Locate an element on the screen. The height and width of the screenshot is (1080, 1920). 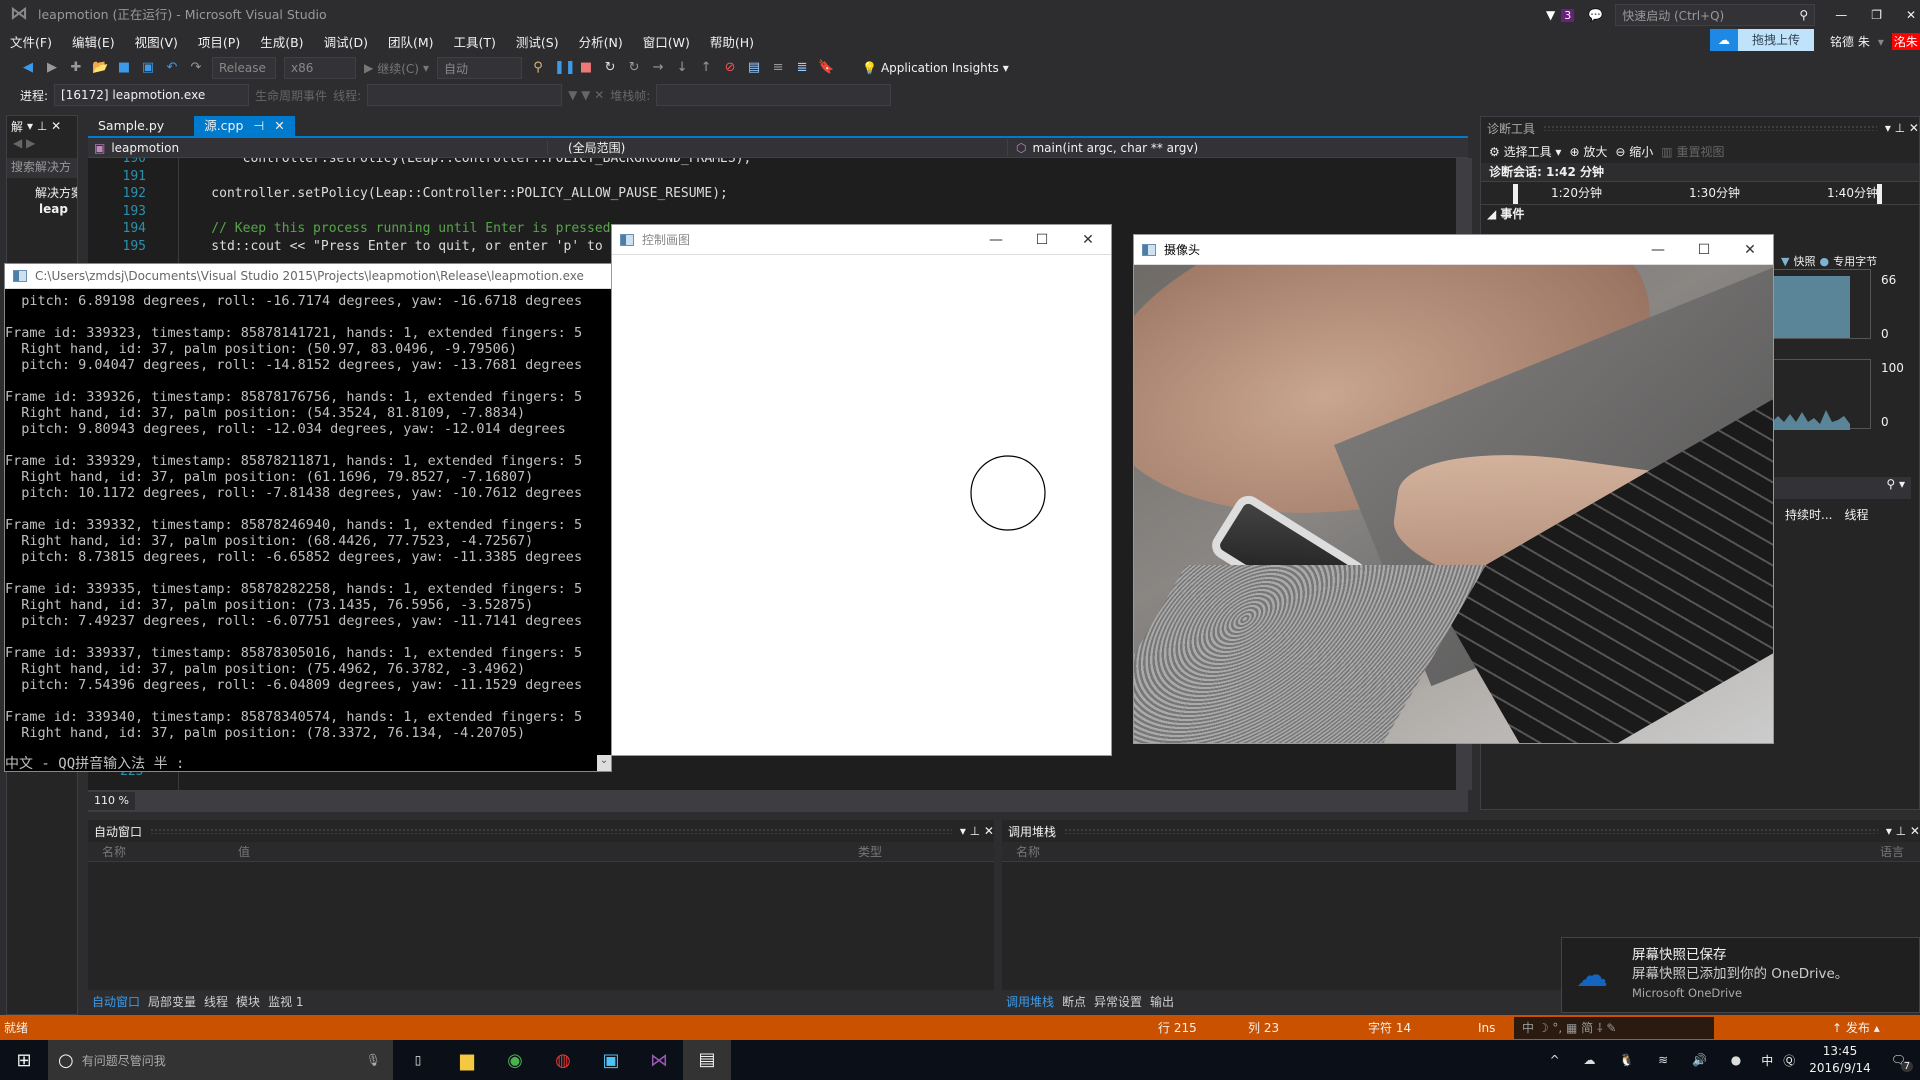
menu-view: 视图(V) is located at coordinates (156, 41).